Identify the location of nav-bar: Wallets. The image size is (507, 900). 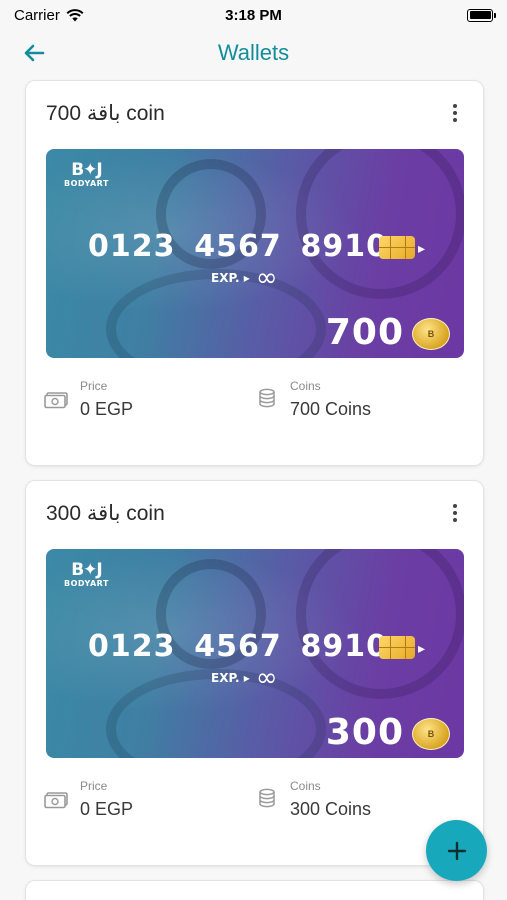
(253, 53).